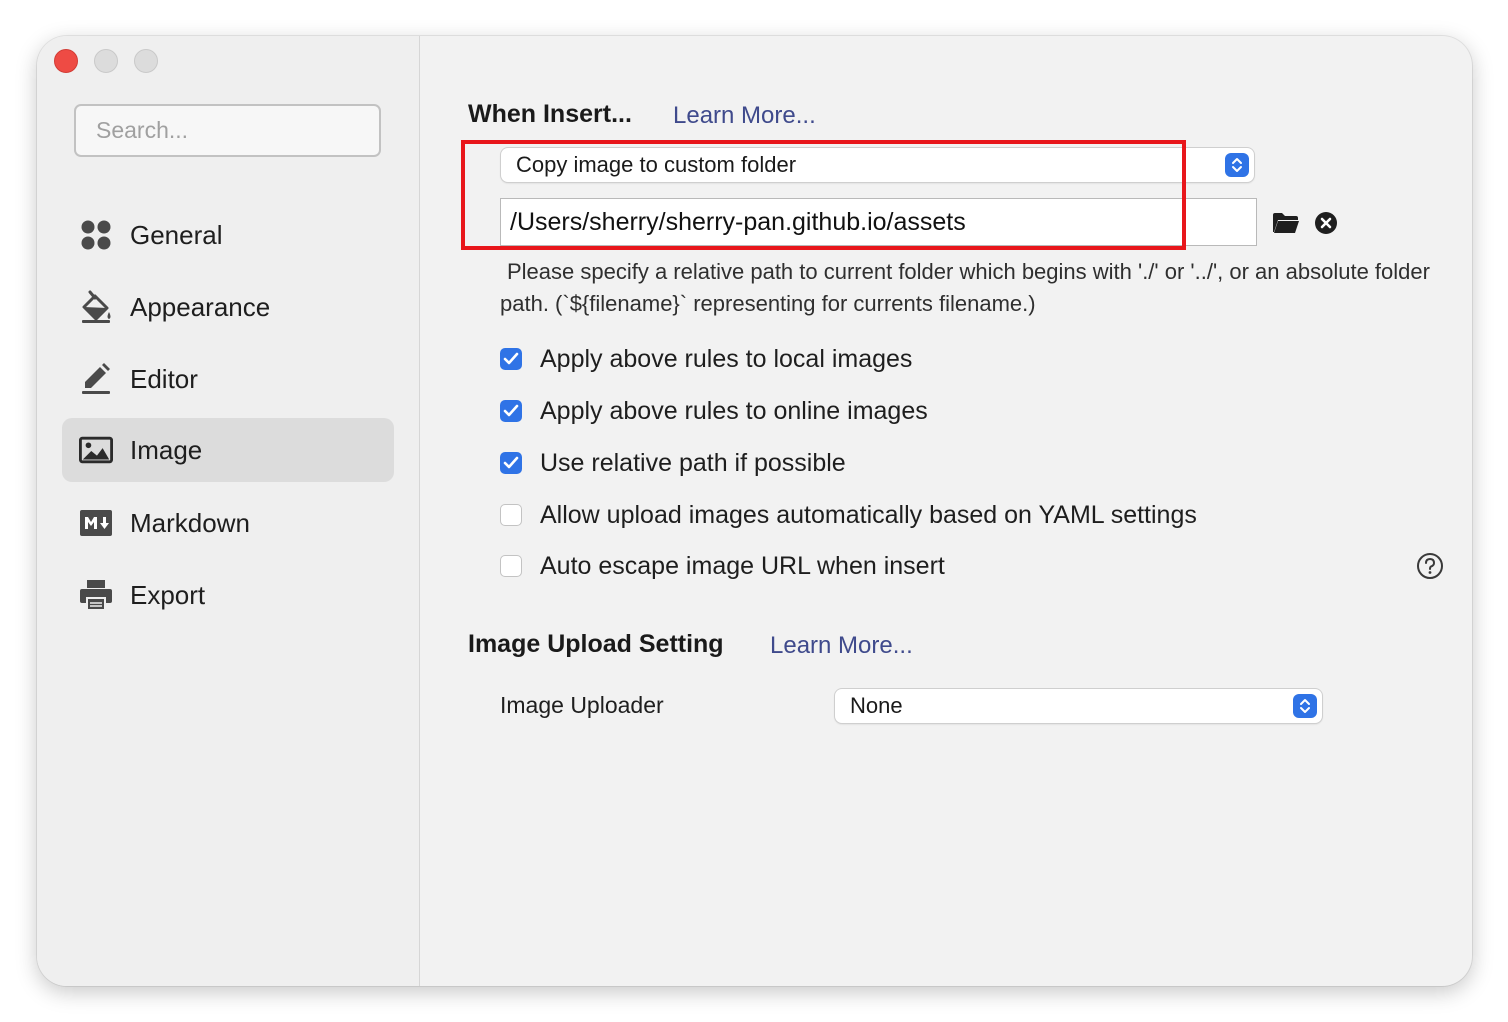  What do you see at coordinates (200, 306) in the screenshot?
I see `sidebar-item-label: Appearance` at bounding box center [200, 306].